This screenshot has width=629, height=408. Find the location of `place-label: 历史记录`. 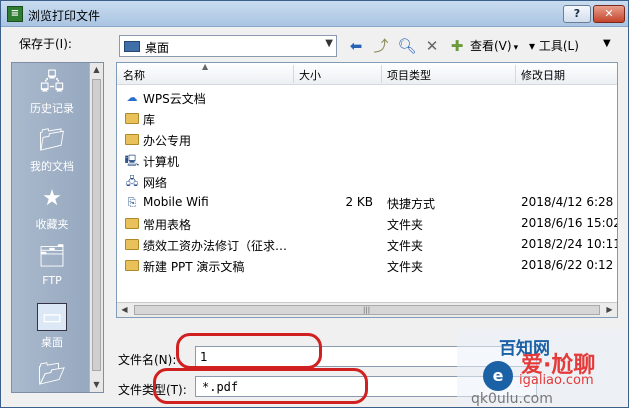

place-label: 历史记录 is located at coordinates (52, 108).